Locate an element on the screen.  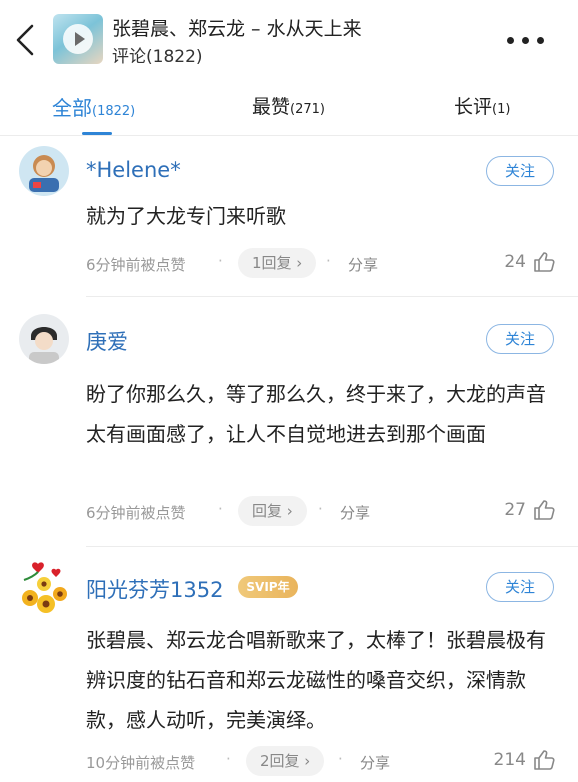
tab-top: 最赞(271) is located at coordinates (288, 105).